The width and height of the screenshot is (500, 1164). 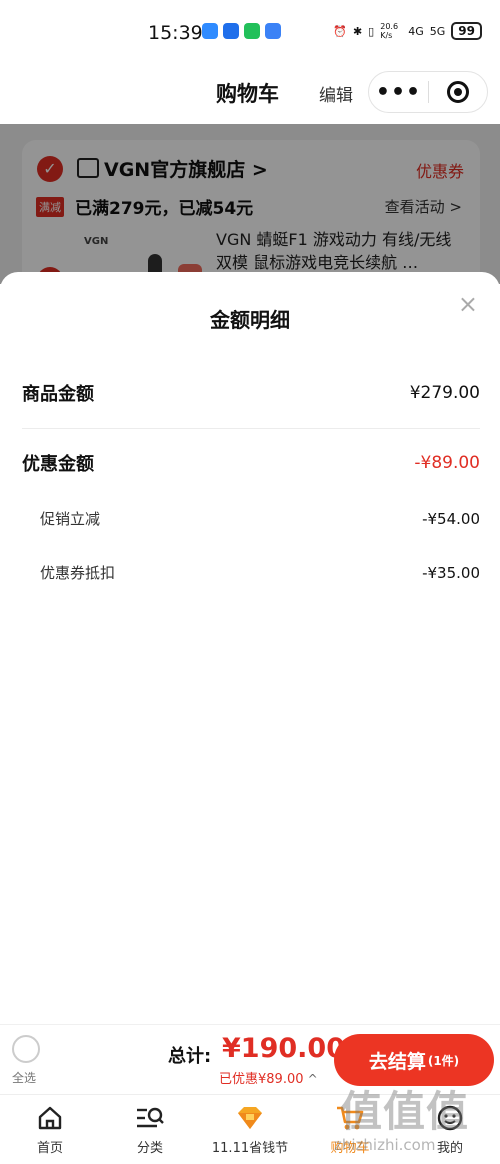 I want to click on category-search-icon, so click(x=150, y=1118).